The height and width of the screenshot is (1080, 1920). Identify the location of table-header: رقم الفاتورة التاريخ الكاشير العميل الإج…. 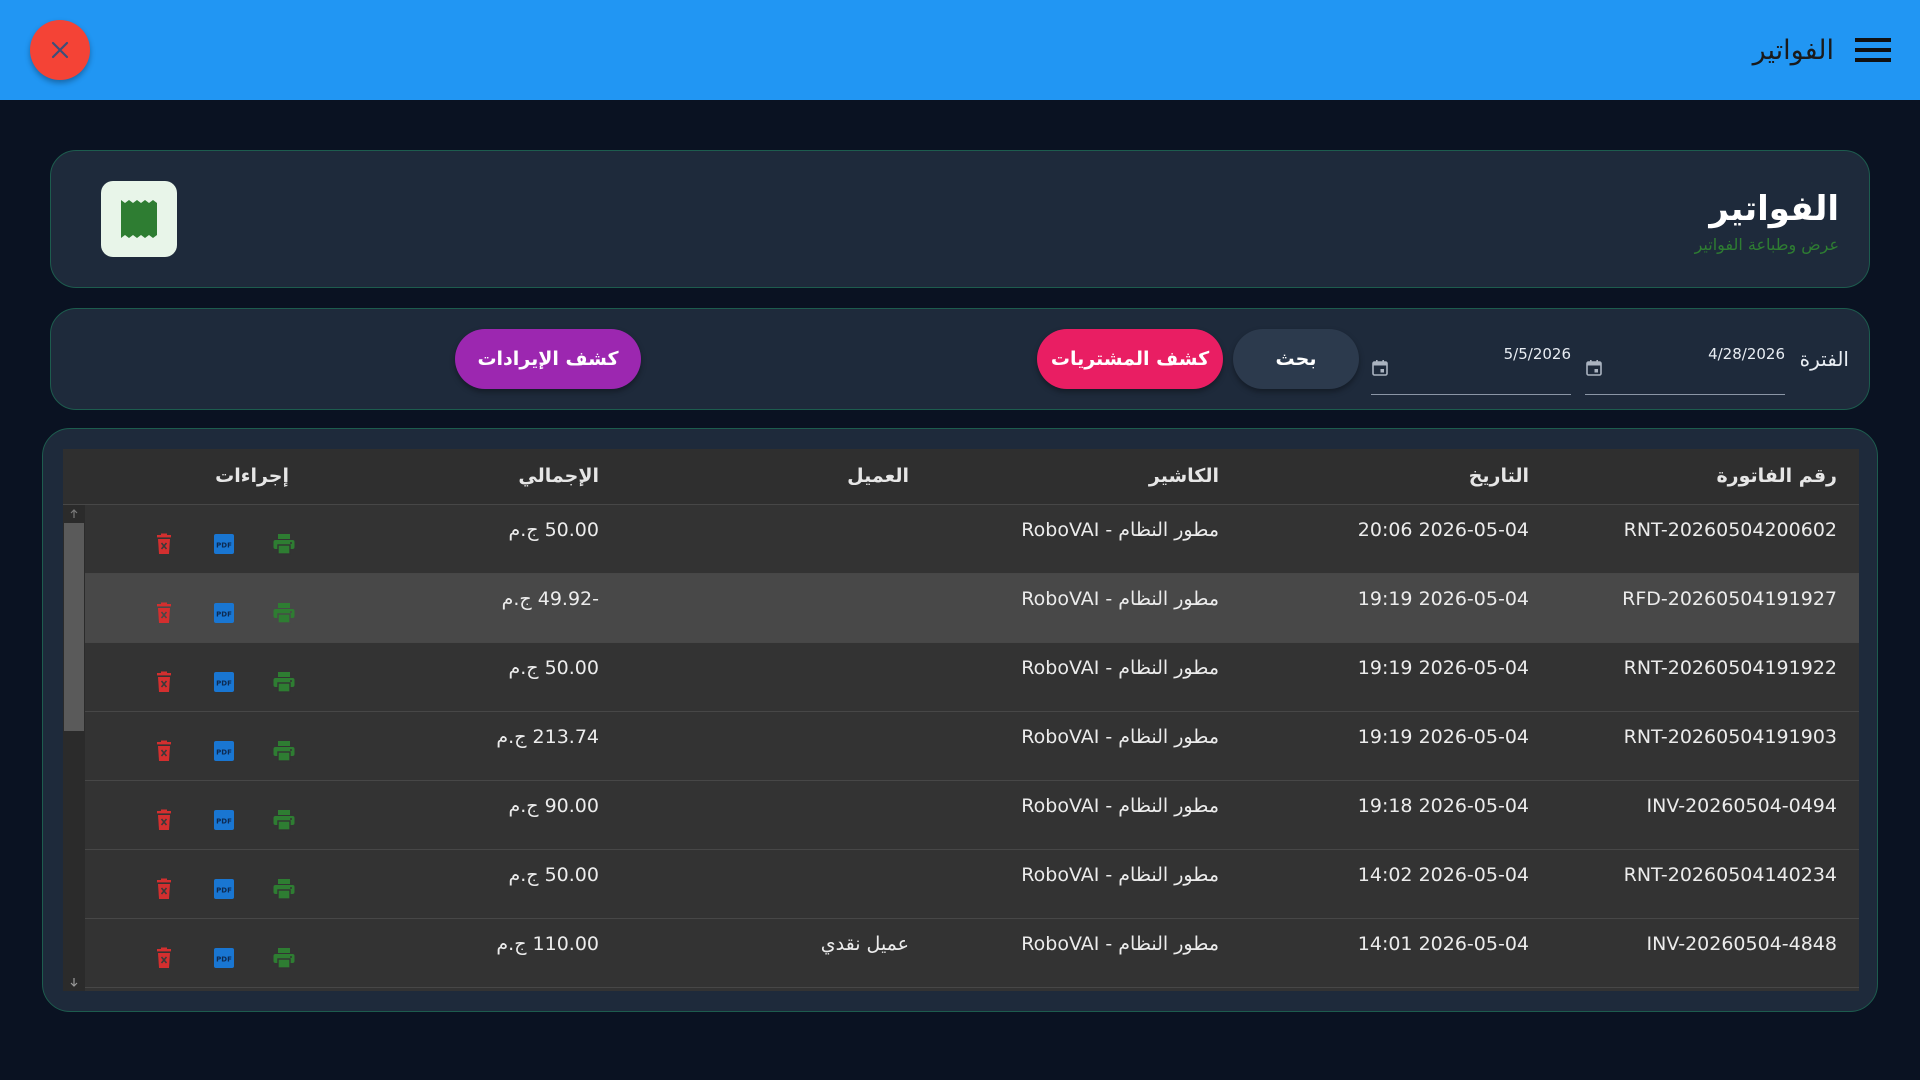
(961, 477).